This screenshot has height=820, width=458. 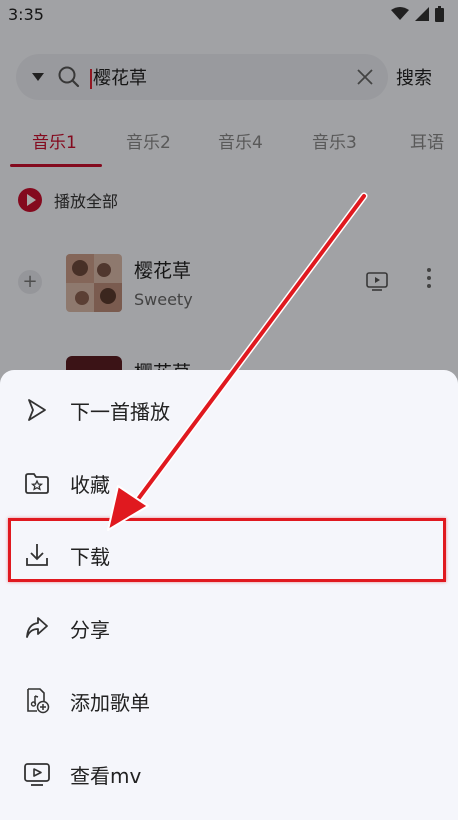 What do you see at coordinates (110, 702) in the screenshot?
I see `menu-label: 添加歌单` at bounding box center [110, 702].